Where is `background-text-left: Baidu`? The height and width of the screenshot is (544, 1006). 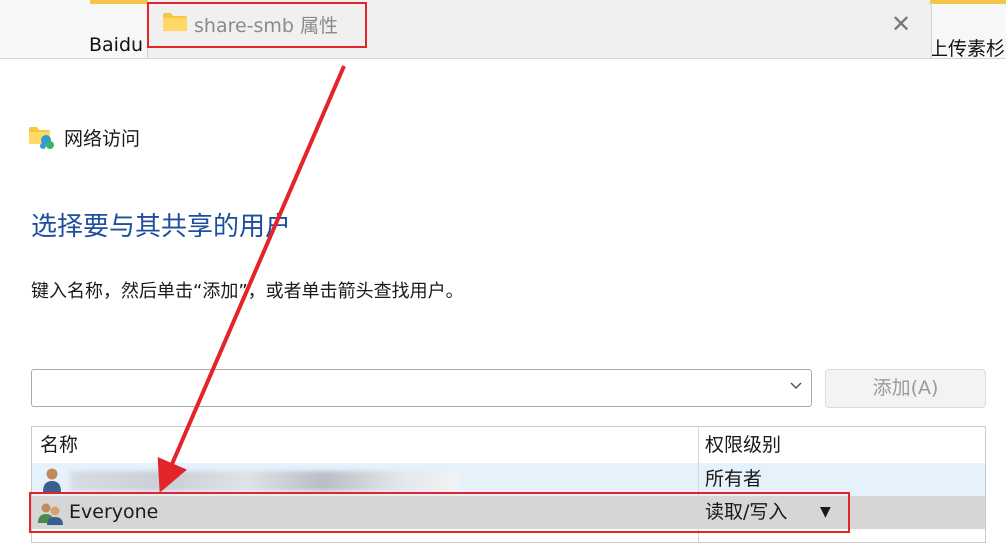 background-text-left: Baidu is located at coordinates (116, 45).